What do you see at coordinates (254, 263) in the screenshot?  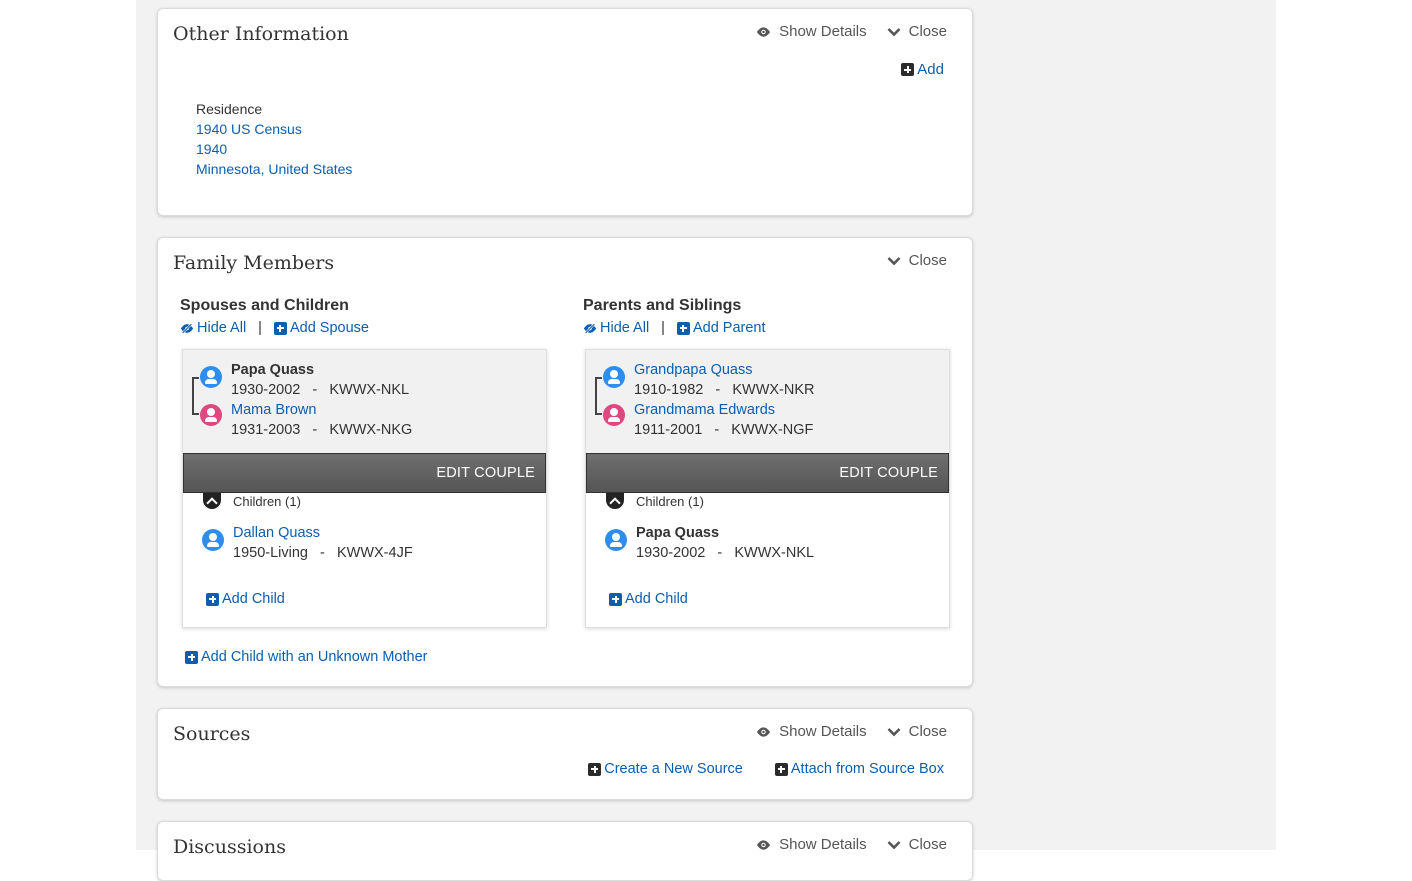 I see `family-members-title: Family Members` at bounding box center [254, 263].